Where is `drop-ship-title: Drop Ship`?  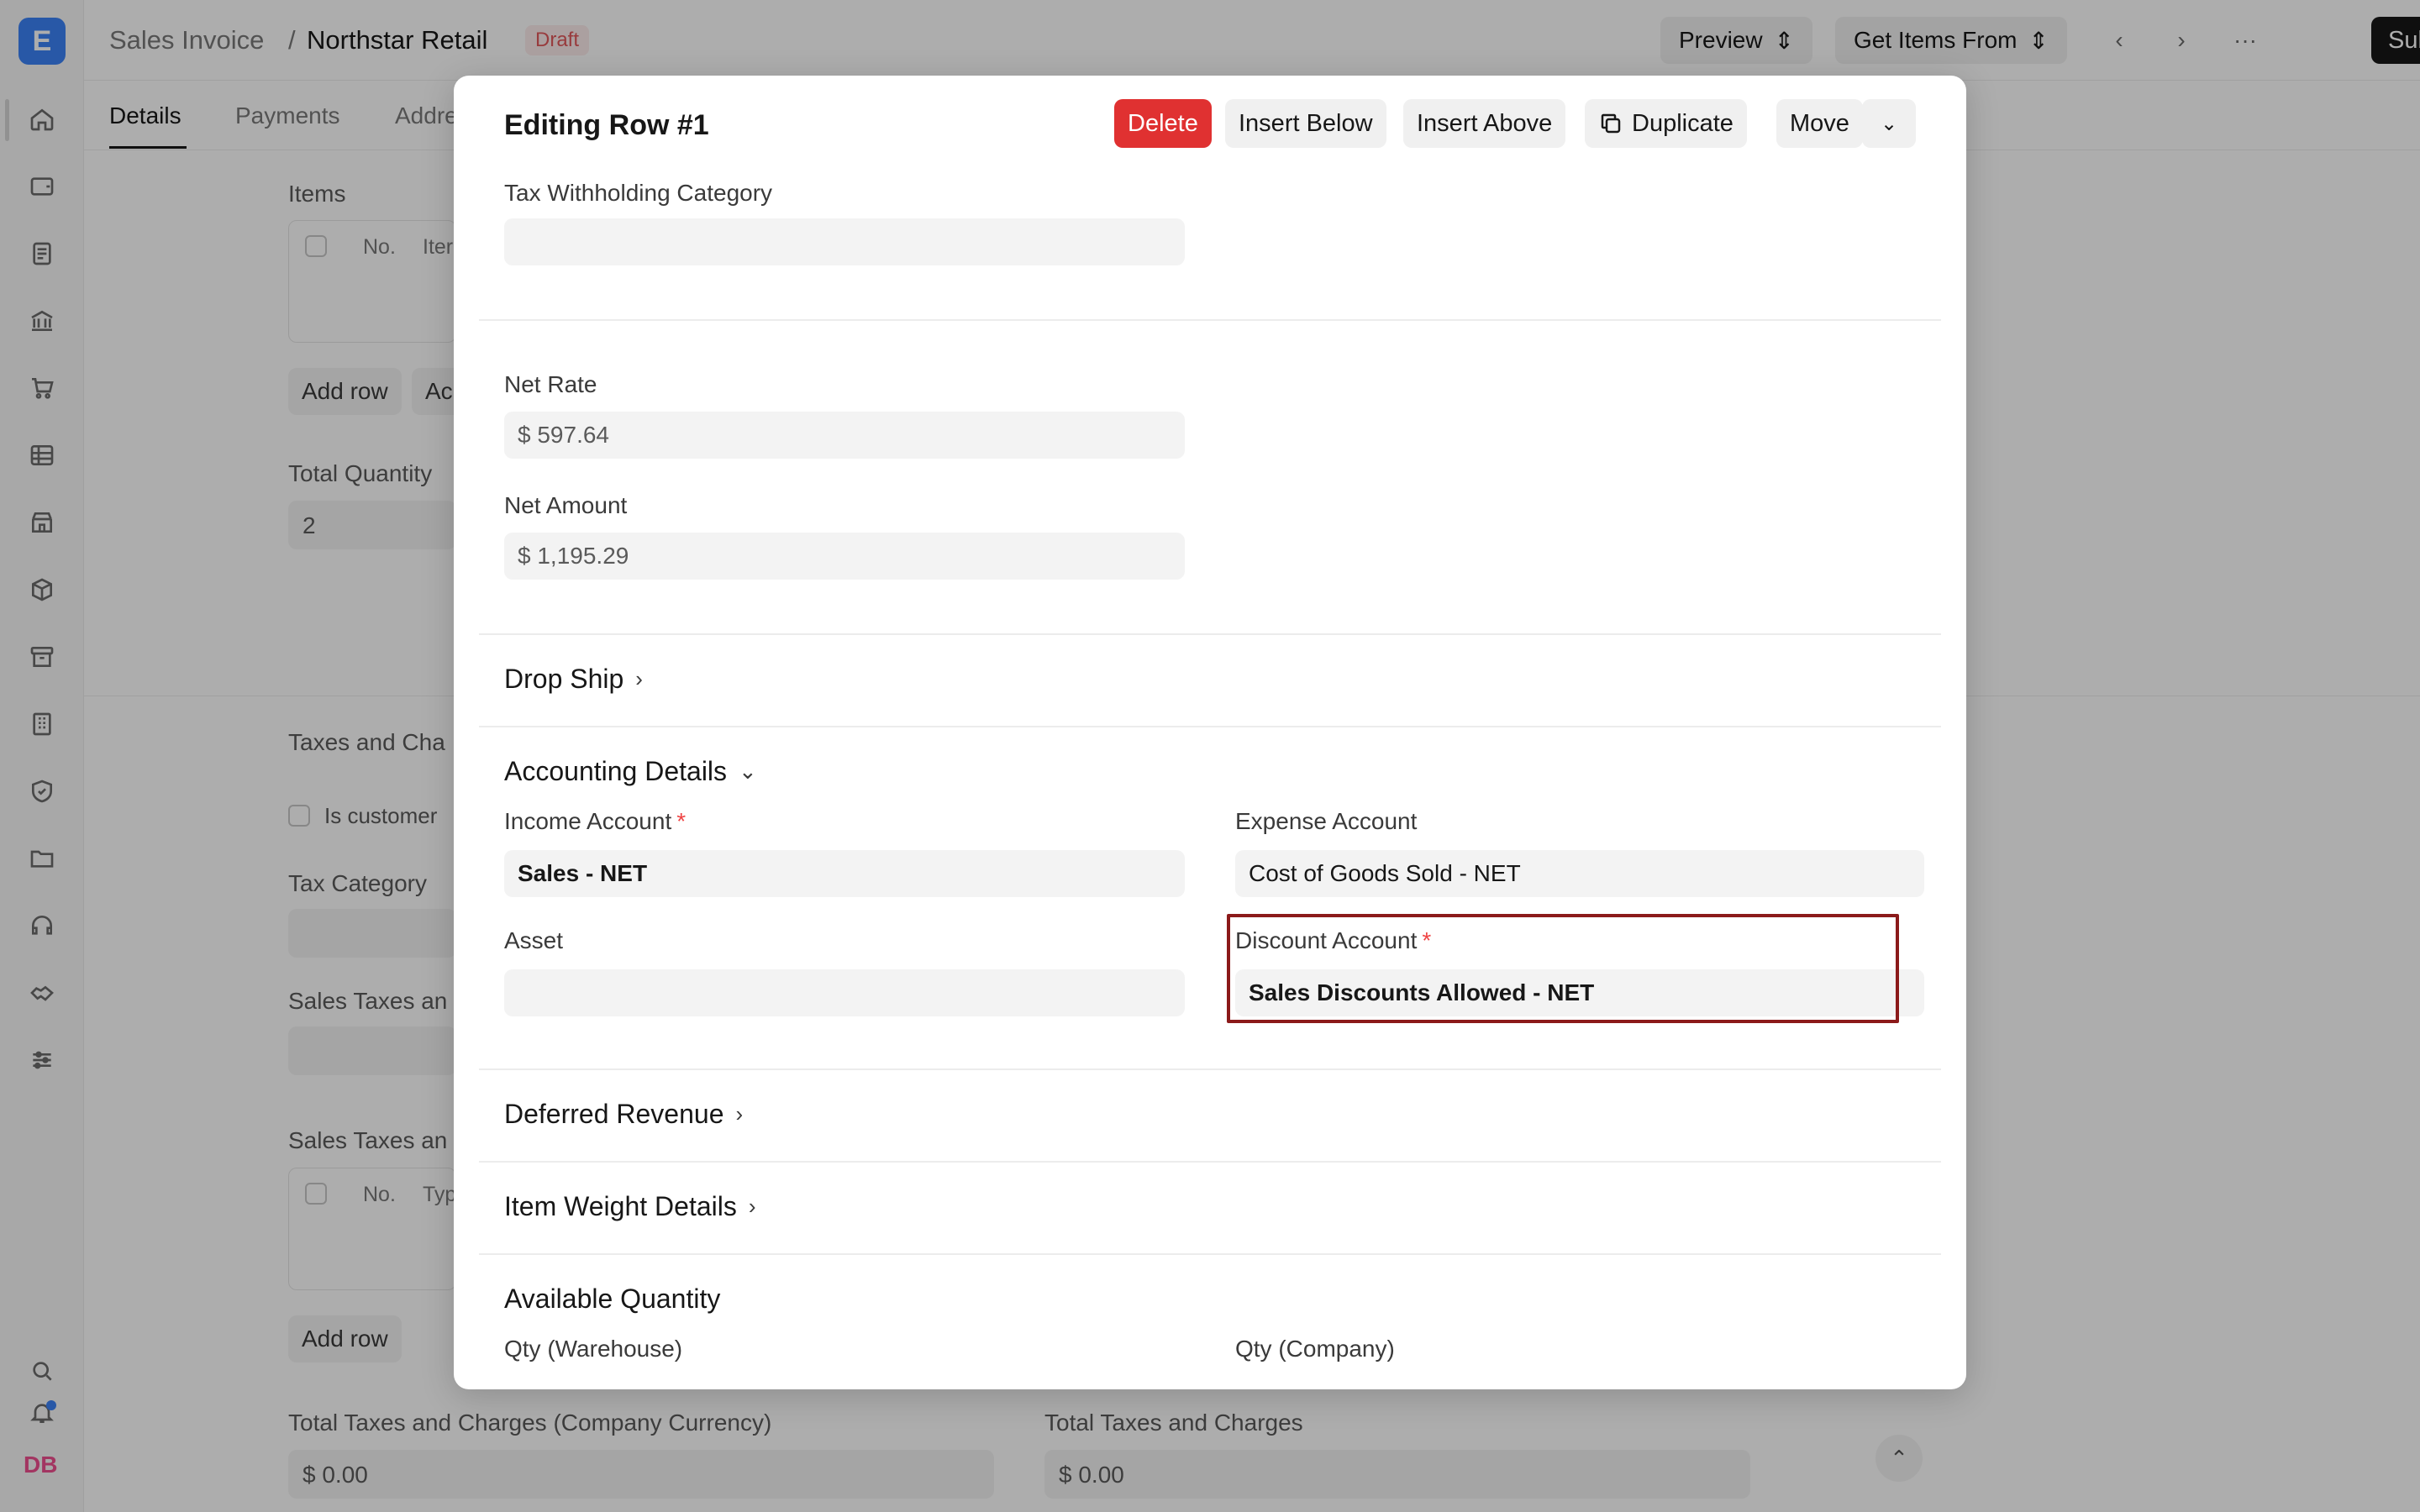
drop-ship-title: Drop Ship is located at coordinates (564, 679).